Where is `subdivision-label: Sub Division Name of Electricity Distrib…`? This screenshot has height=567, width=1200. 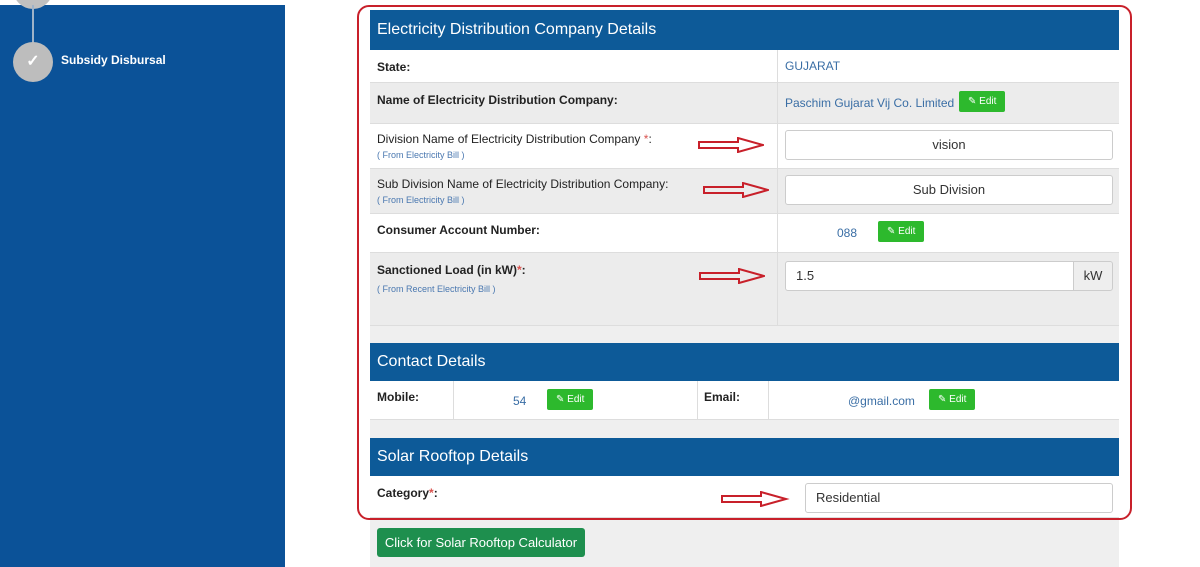
subdivision-label: Sub Division Name of Electricity Distrib… is located at coordinates (523, 184).